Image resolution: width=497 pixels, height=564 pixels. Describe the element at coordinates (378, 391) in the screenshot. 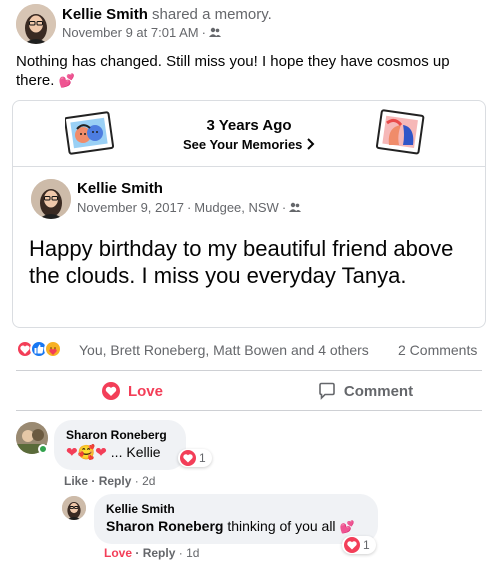

I see `comment-label: Comment` at that location.